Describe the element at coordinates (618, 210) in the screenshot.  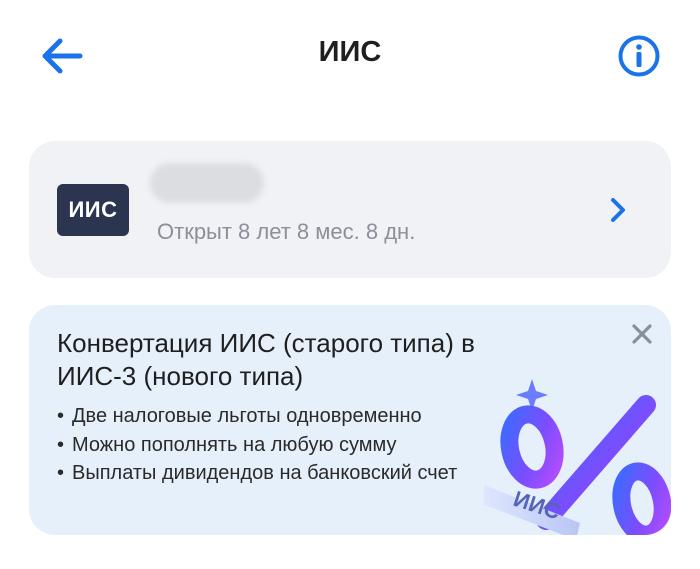
I see `chevron-right-icon` at that location.